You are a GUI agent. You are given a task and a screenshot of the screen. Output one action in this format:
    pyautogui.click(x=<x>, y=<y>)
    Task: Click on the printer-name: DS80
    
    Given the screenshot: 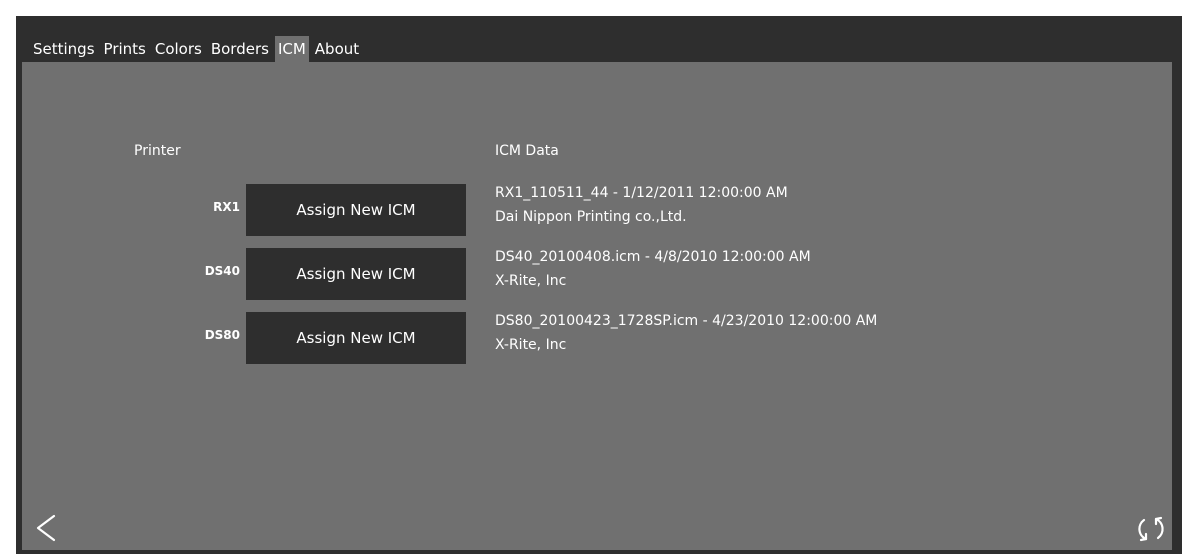 What is the action you would take?
    pyautogui.click(x=222, y=335)
    